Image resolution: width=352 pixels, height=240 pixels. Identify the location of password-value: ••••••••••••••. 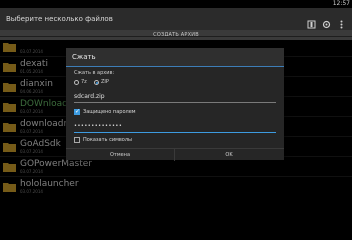
(98, 126).